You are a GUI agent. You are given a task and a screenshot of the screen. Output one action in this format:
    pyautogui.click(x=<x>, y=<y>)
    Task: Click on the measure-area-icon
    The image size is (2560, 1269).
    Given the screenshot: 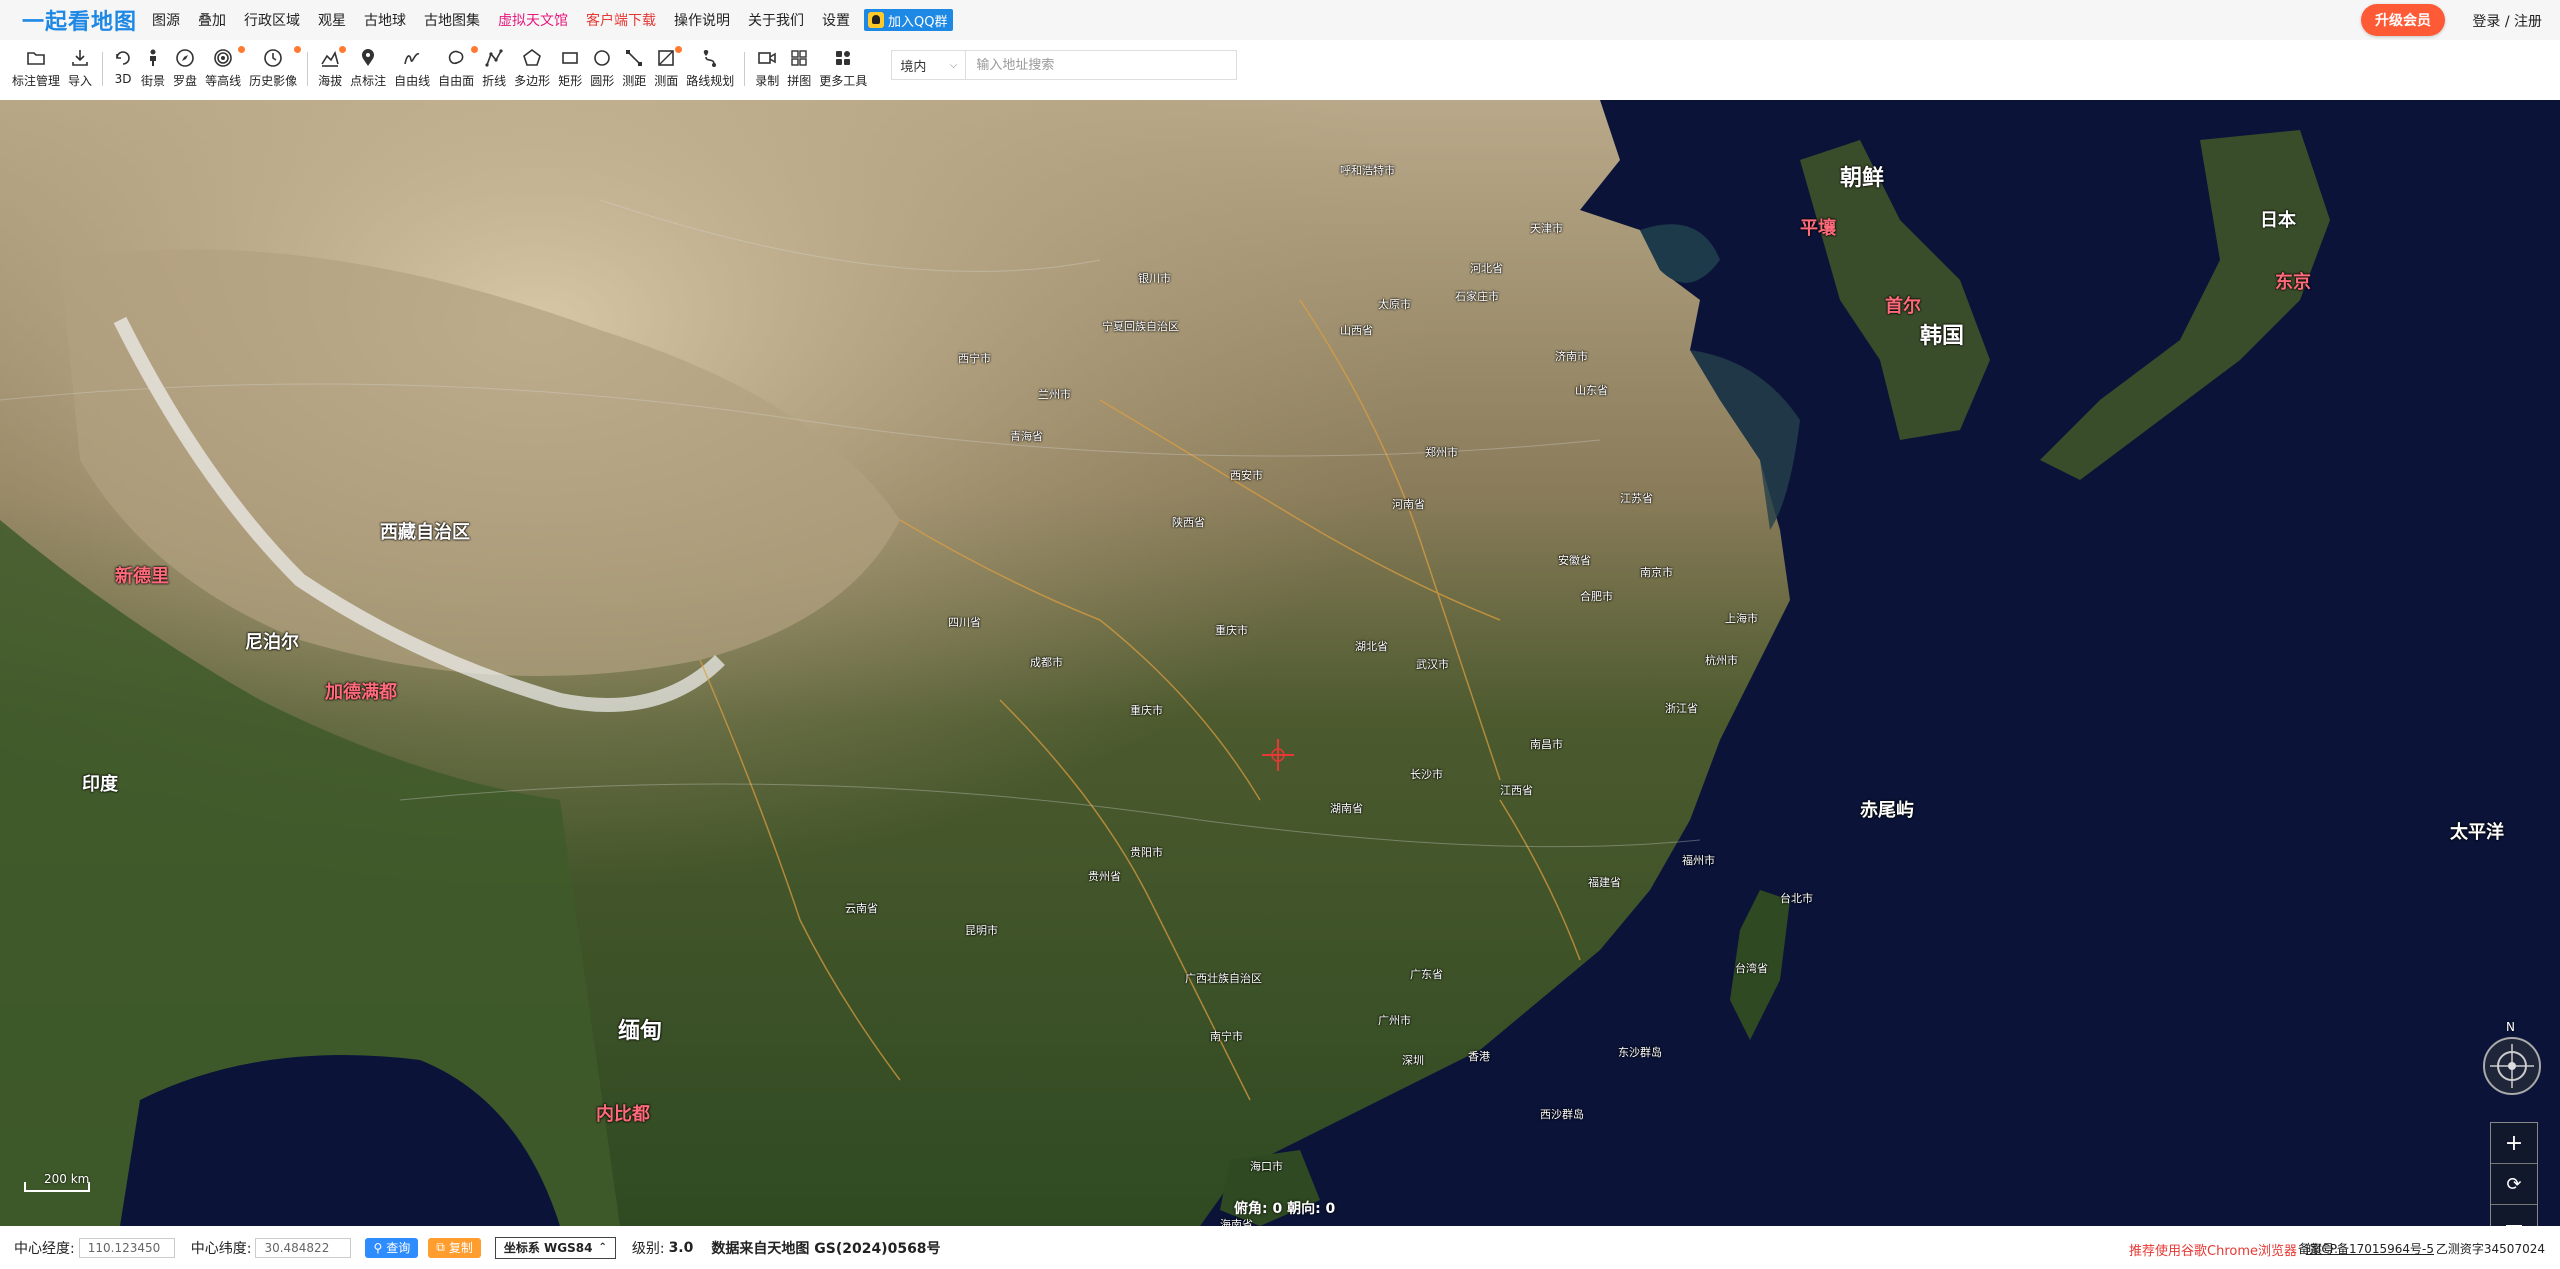 What is the action you would take?
    pyautogui.click(x=666, y=58)
    